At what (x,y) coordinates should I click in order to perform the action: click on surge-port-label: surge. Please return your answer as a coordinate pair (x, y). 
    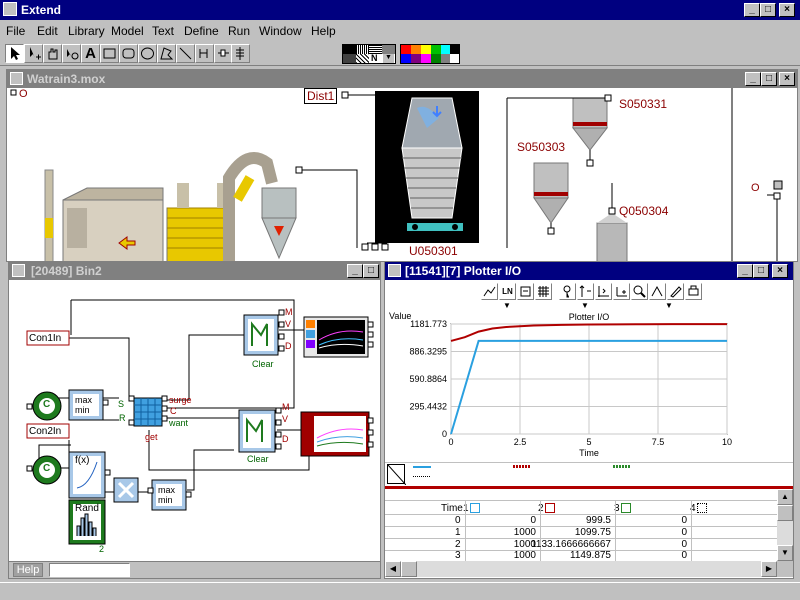
    Looking at the image, I should click on (180, 400).